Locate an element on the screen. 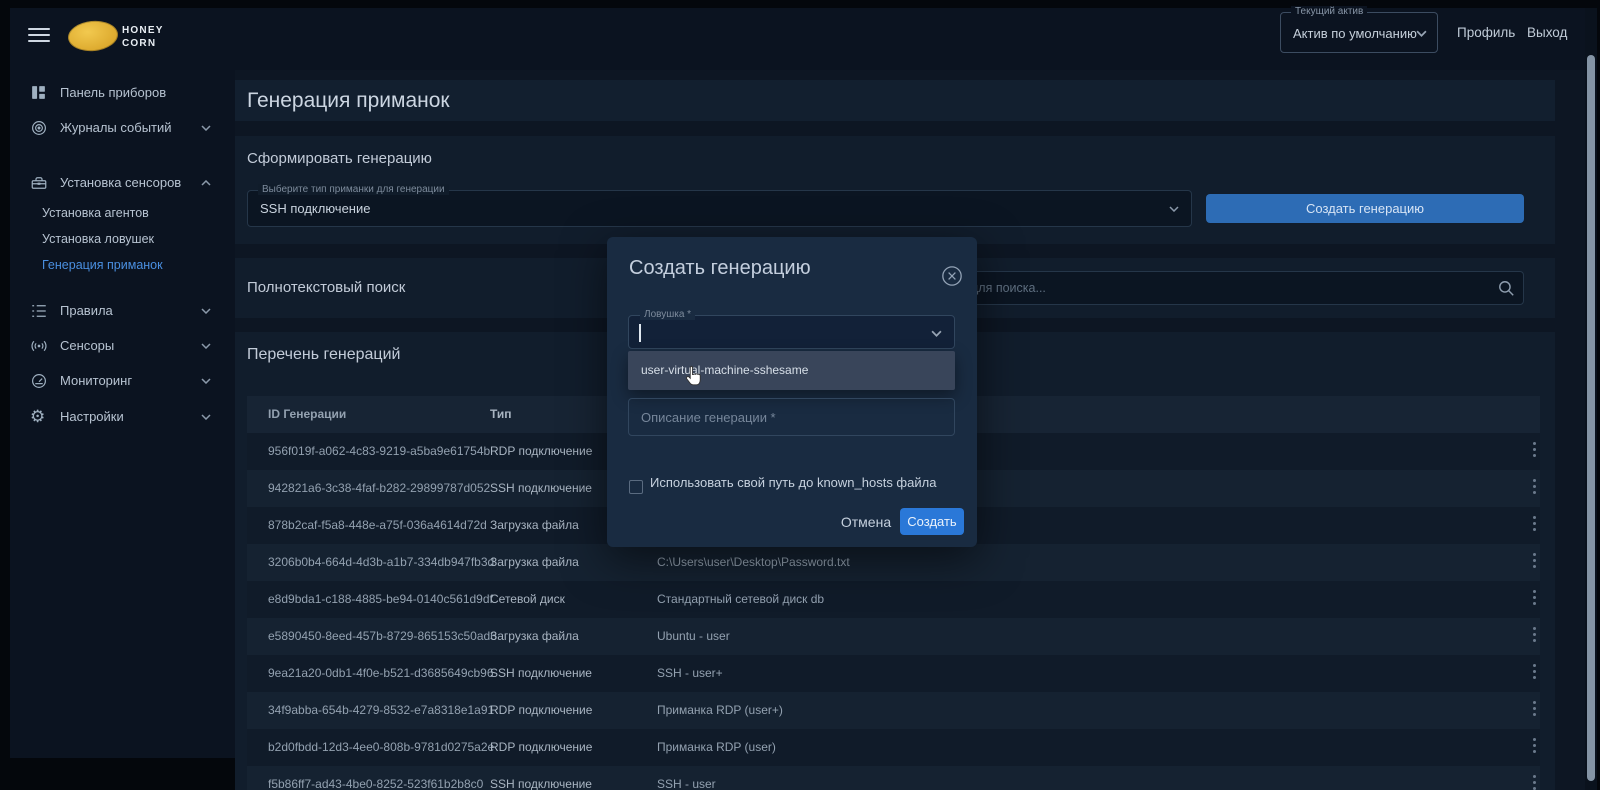 This screenshot has height=790, width=1600. page-title: Генерация приманок is located at coordinates (348, 100).